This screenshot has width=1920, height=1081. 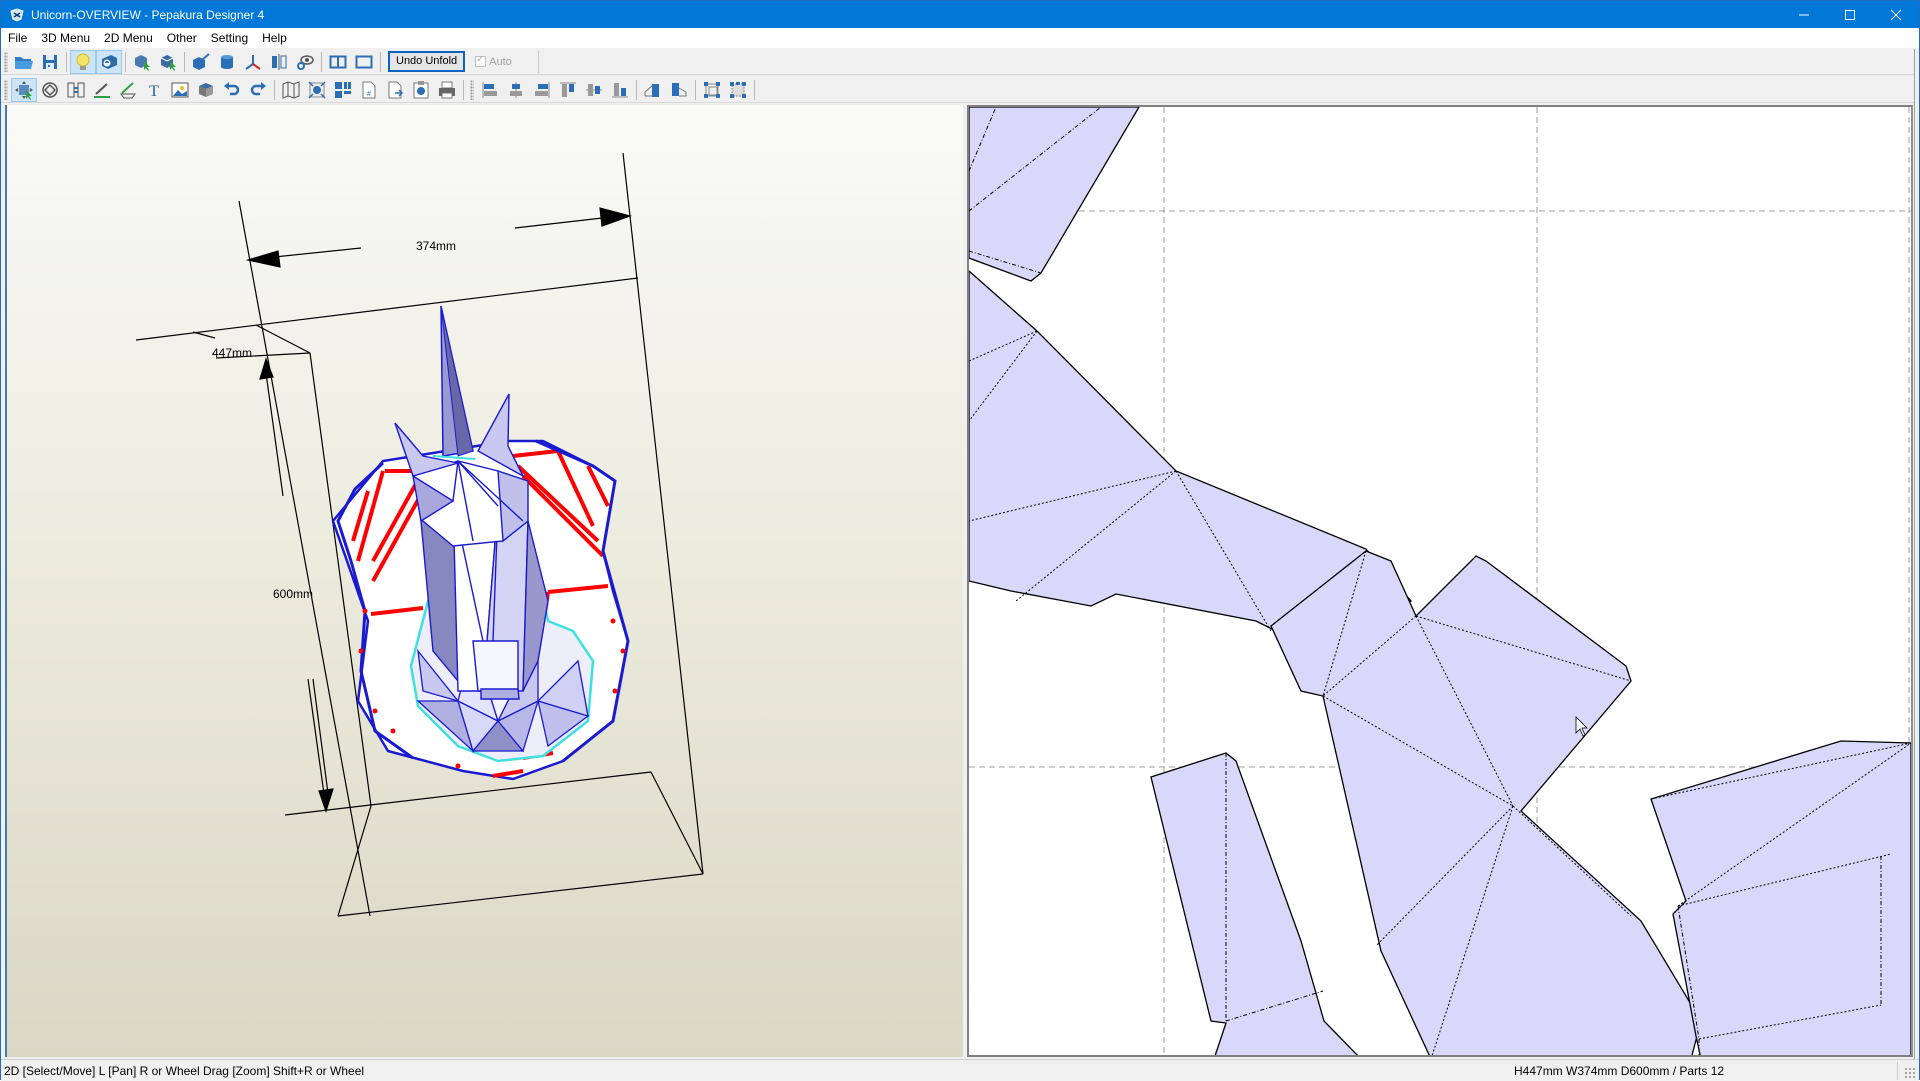 I want to click on select-part-icon, so click(x=142, y=62).